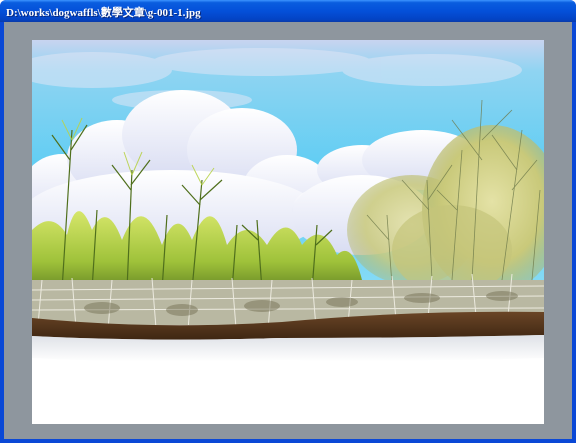 The width and height of the screenshot is (576, 443). Describe the element at coordinates (288, 348) in the screenshot. I see `ground-shadow` at that location.